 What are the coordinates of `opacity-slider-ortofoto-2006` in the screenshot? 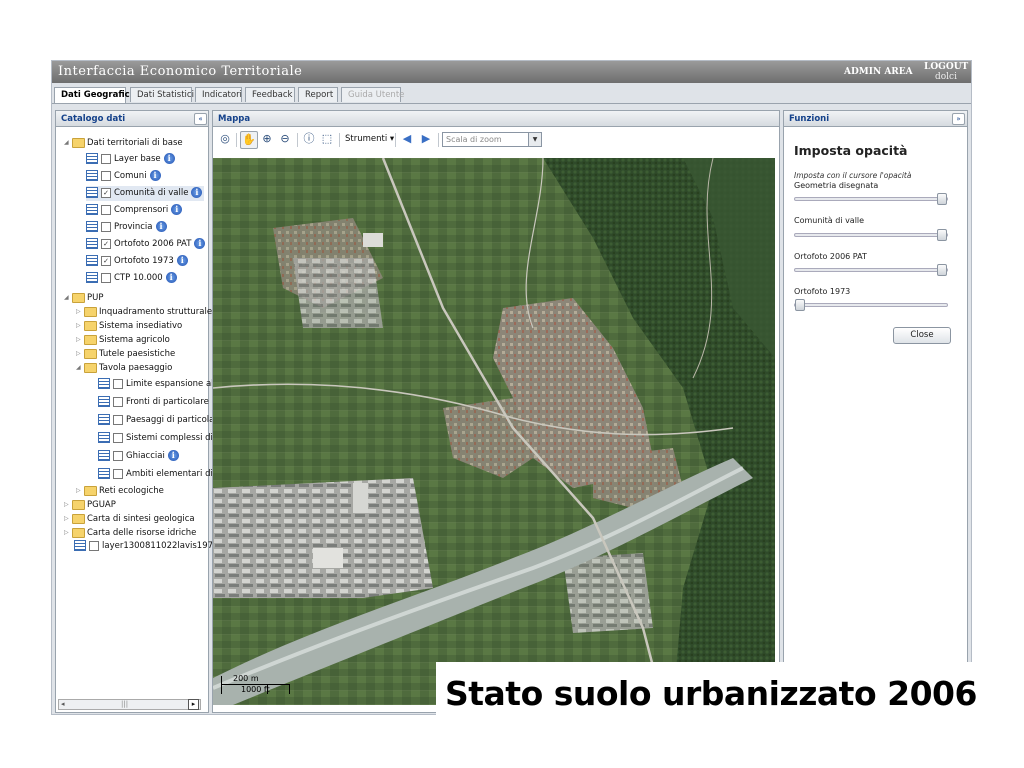 It's located at (871, 270).